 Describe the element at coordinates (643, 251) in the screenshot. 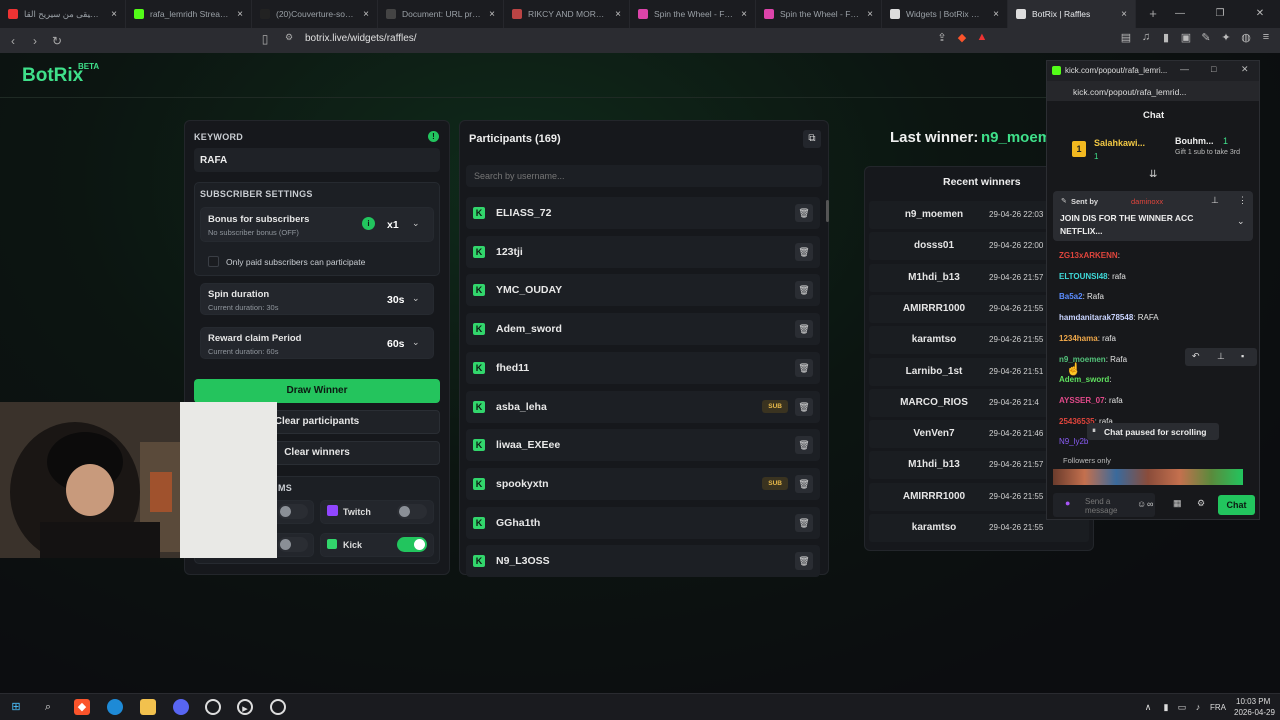

I see `participant-row: K 123tji 🗑` at that location.